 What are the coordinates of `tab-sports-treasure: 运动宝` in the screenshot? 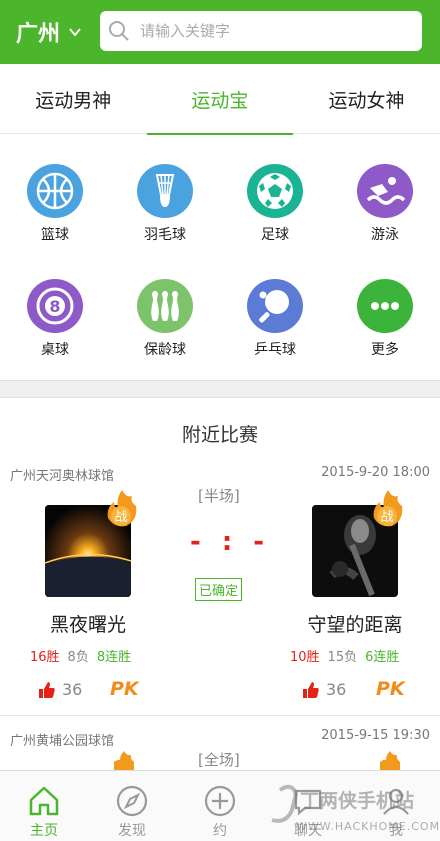 It's located at (220, 99).